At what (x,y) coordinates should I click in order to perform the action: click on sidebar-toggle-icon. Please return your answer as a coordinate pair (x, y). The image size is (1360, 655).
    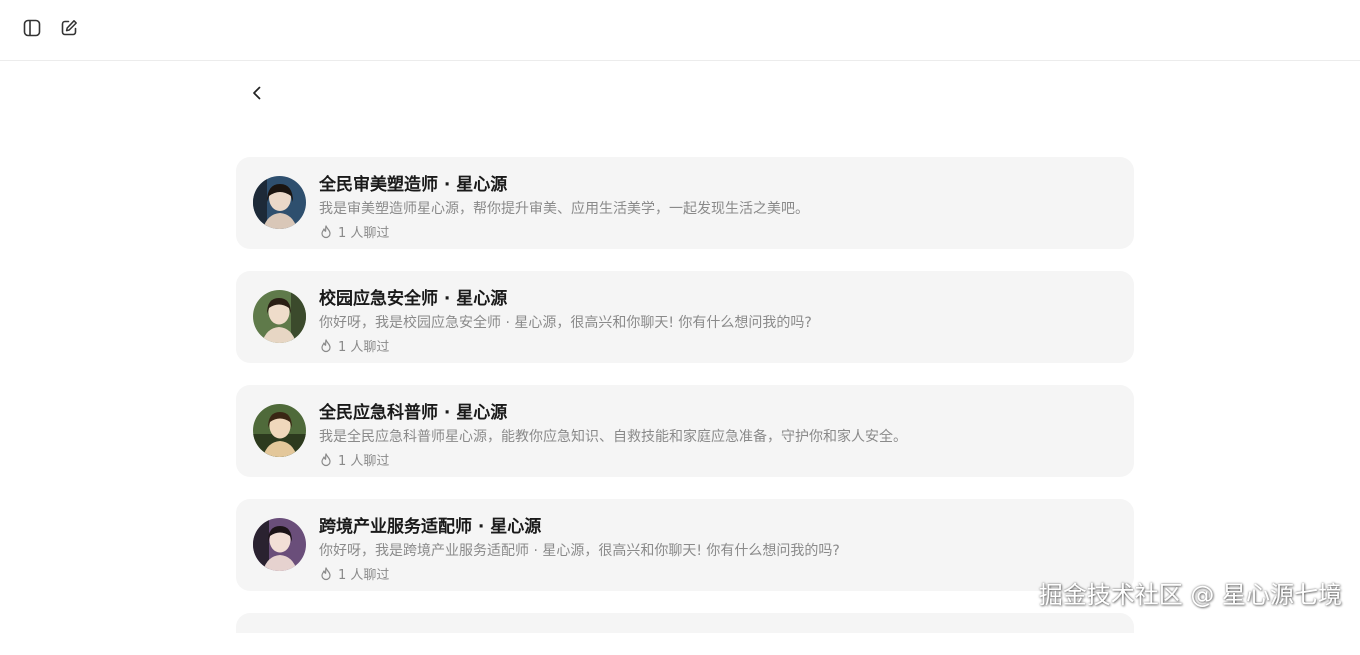
    Looking at the image, I should click on (32, 30).